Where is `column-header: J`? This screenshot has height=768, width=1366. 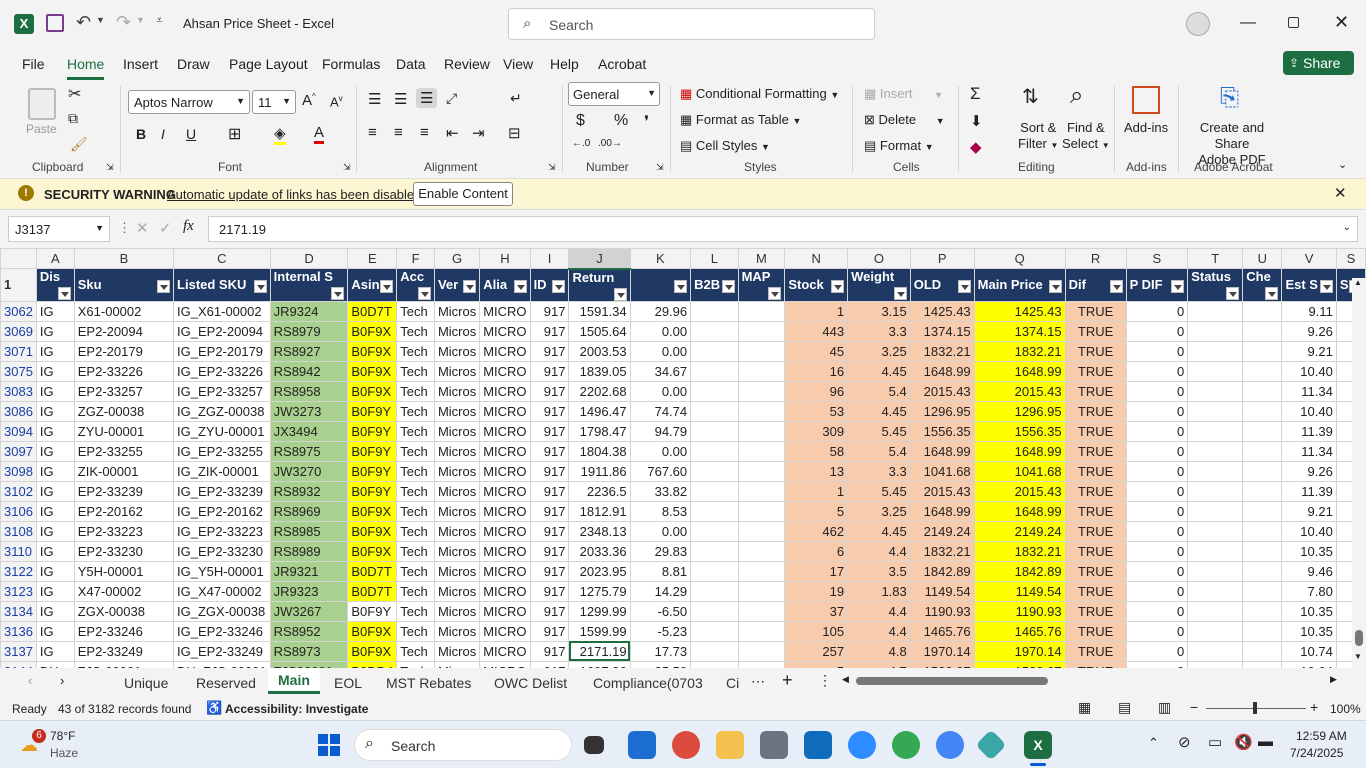
column-header: J is located at coordinates (599, 259).